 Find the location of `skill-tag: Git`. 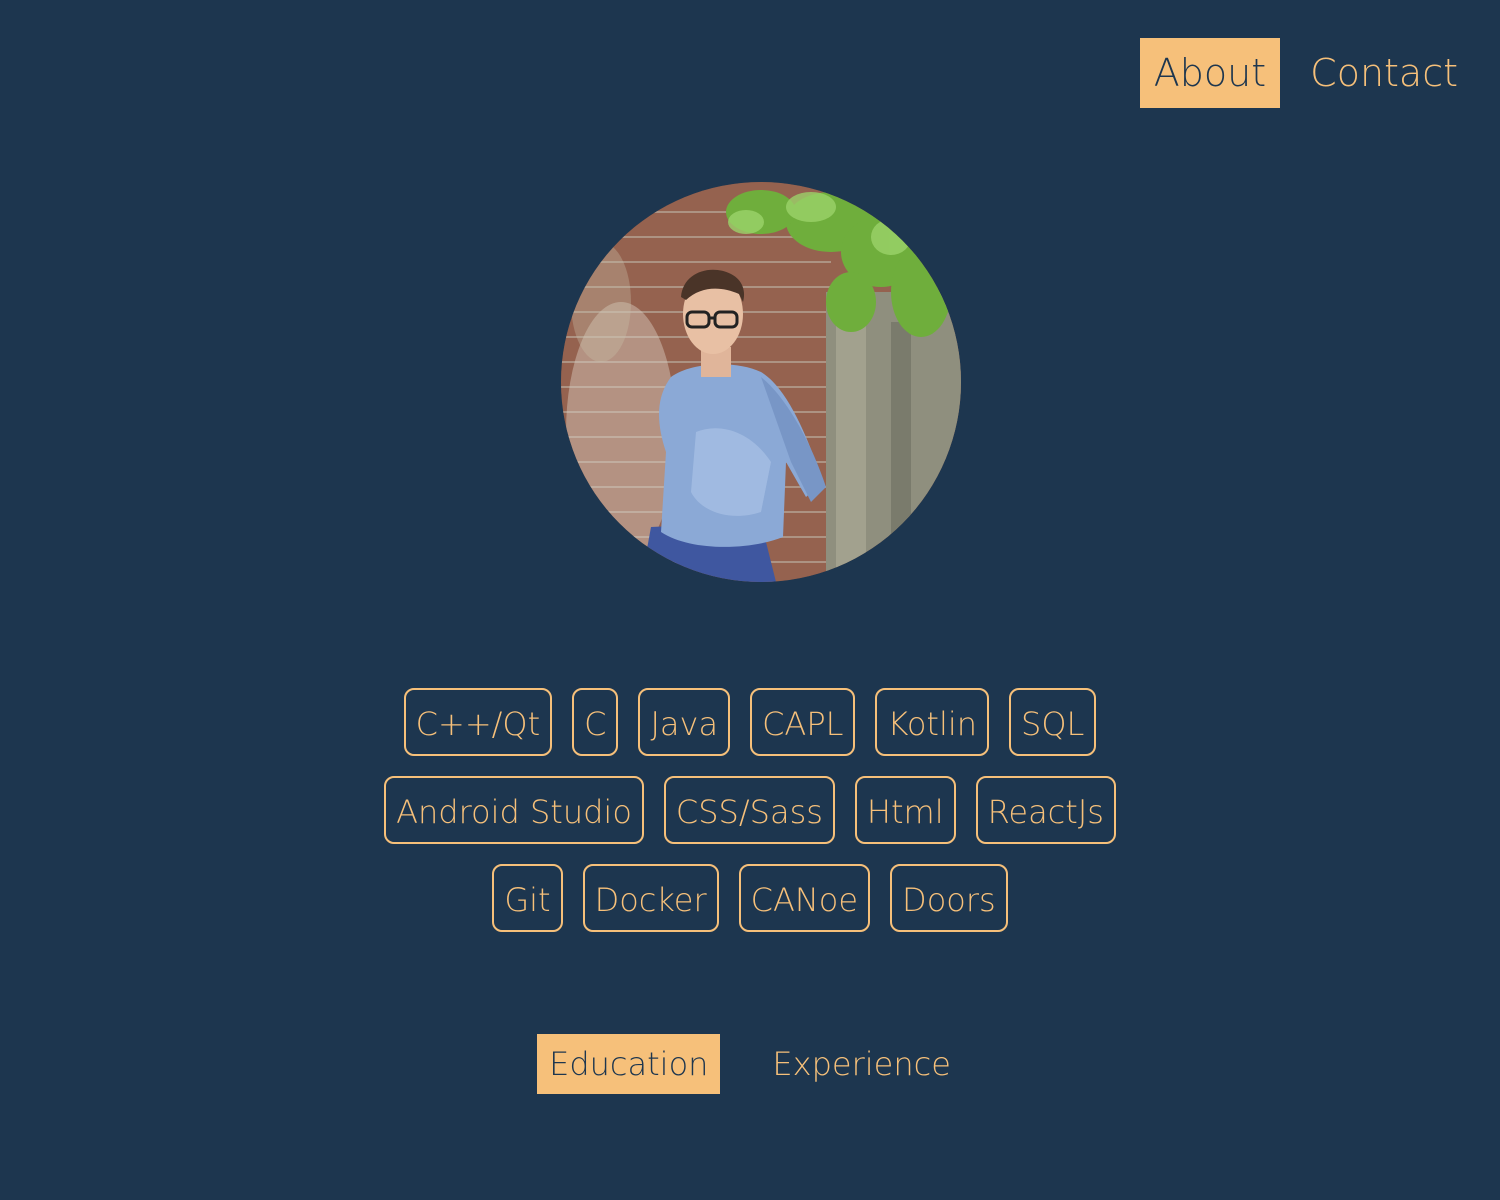

skill-tag: Git is located at coordinates (527, 898).